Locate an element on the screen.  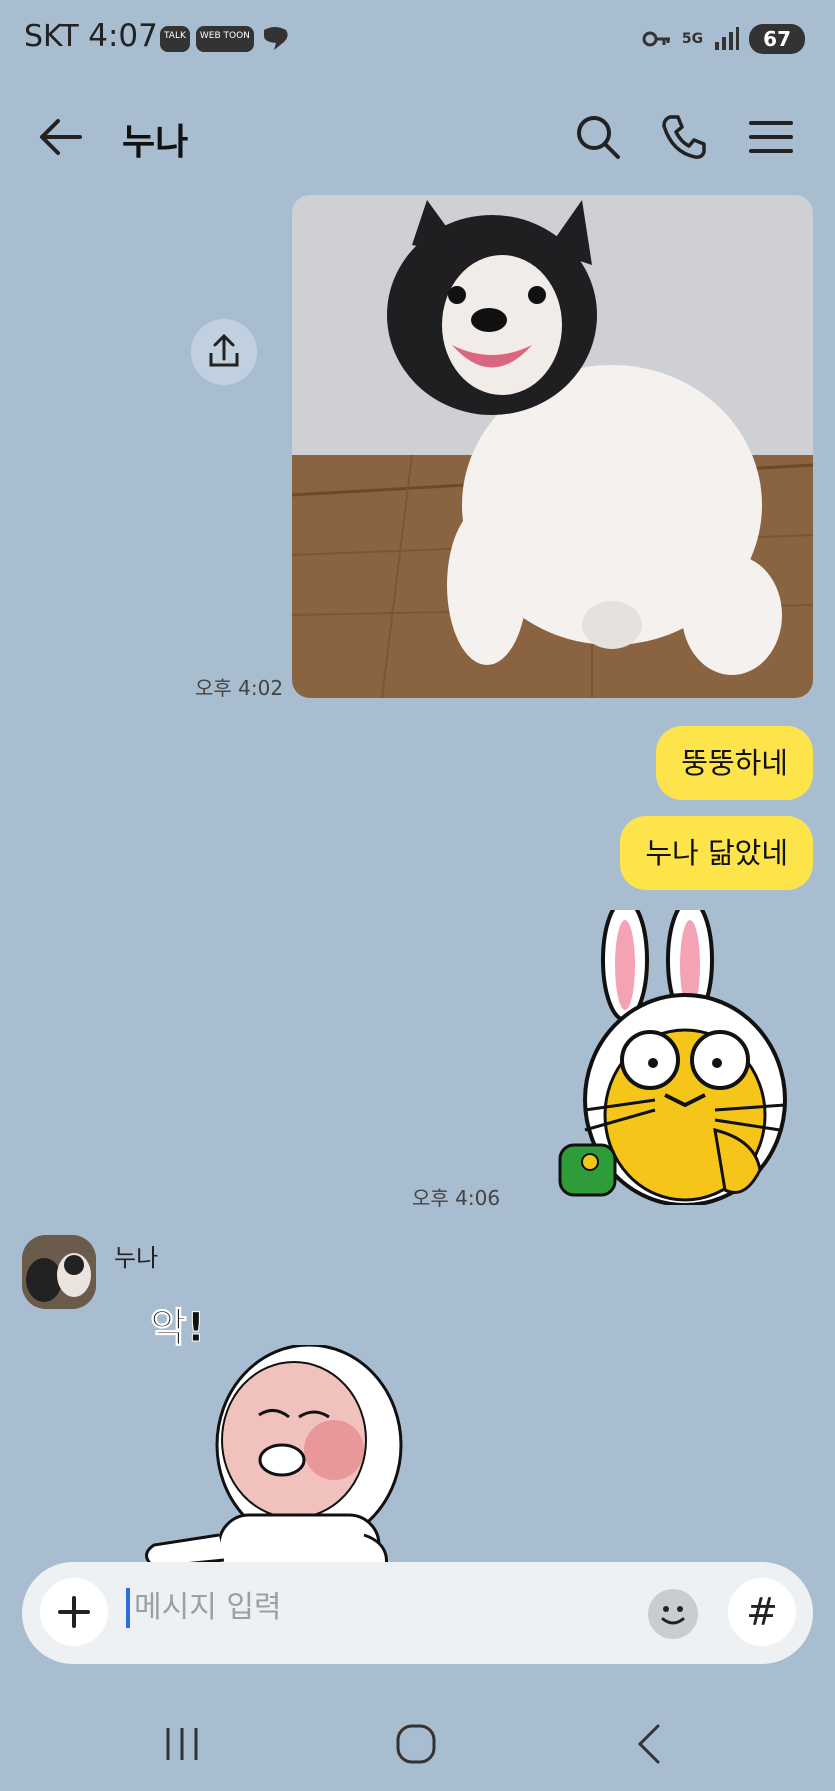
hashtag-search-button: # is located at coordinates (762, 1612).